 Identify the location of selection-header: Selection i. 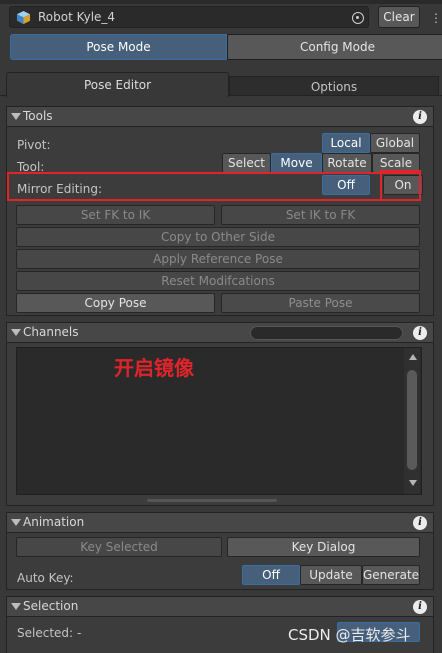
(220, 607).